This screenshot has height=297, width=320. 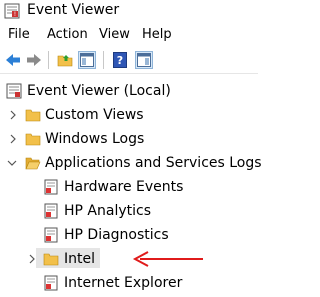 I want to click on tree-label-intel: Intel, so click(x=79, y=259).